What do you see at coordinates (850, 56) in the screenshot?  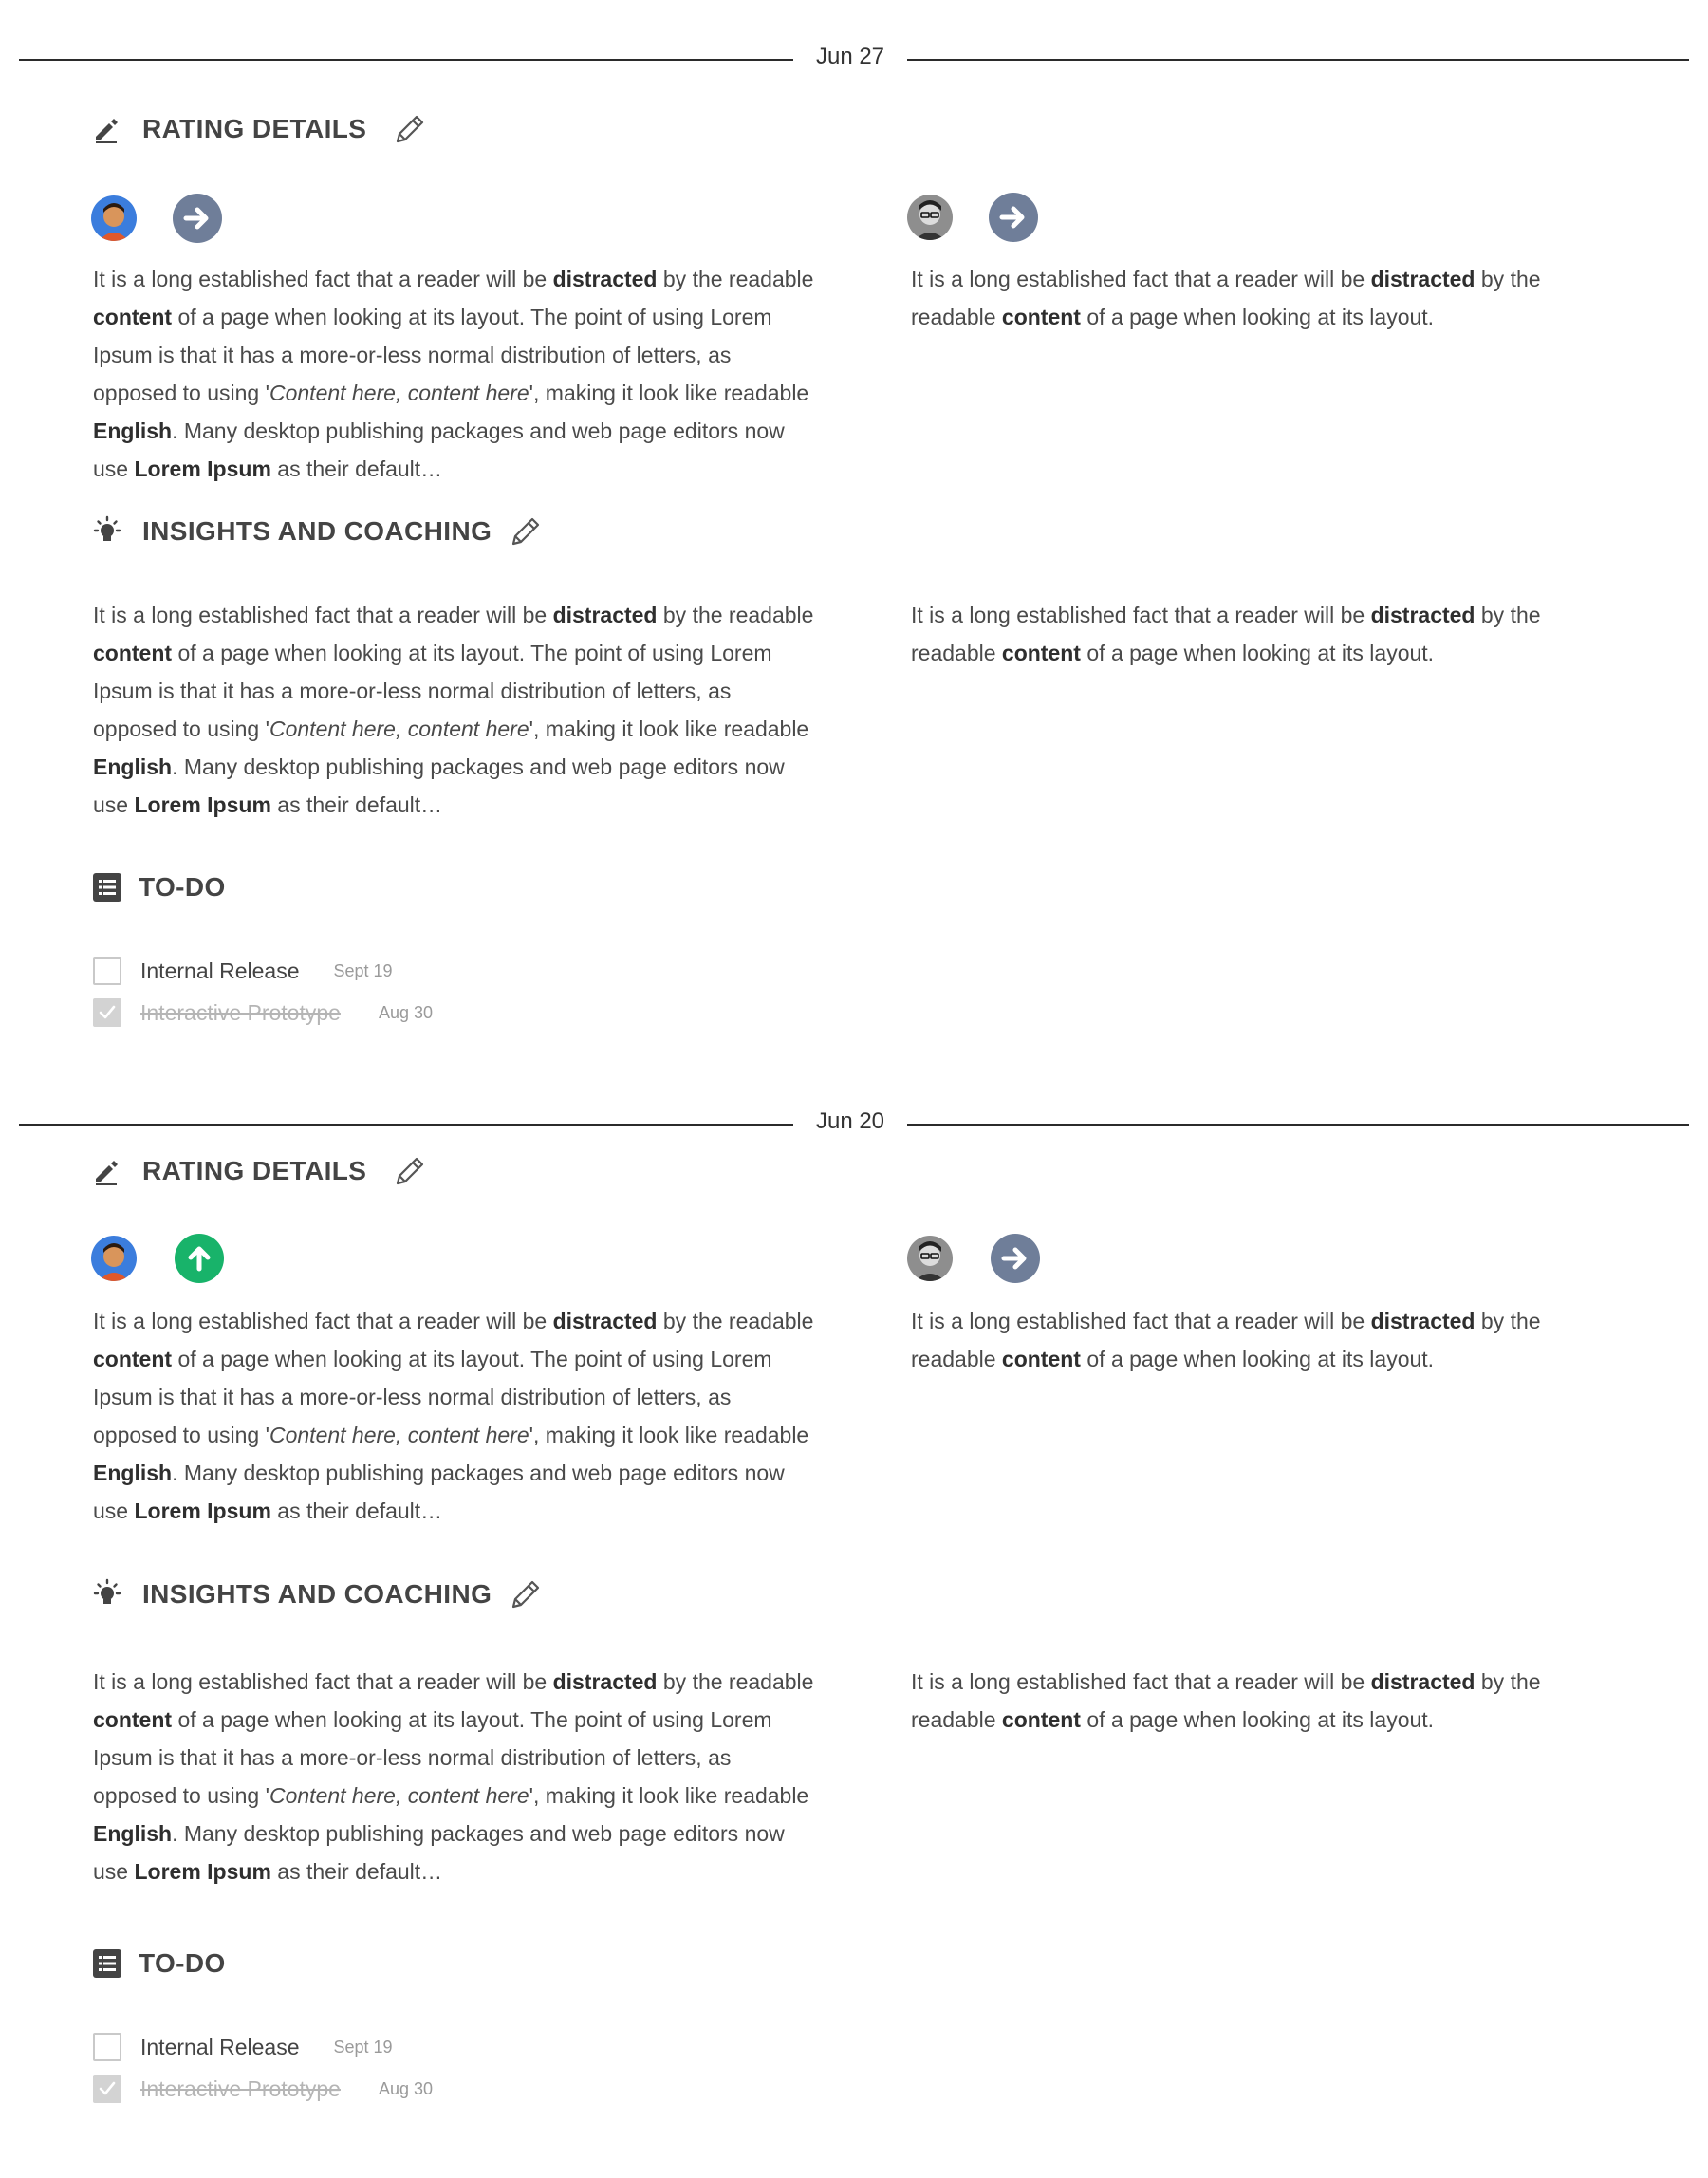 I see `entry-date: Jun 27` at bounding box center [850, 56].